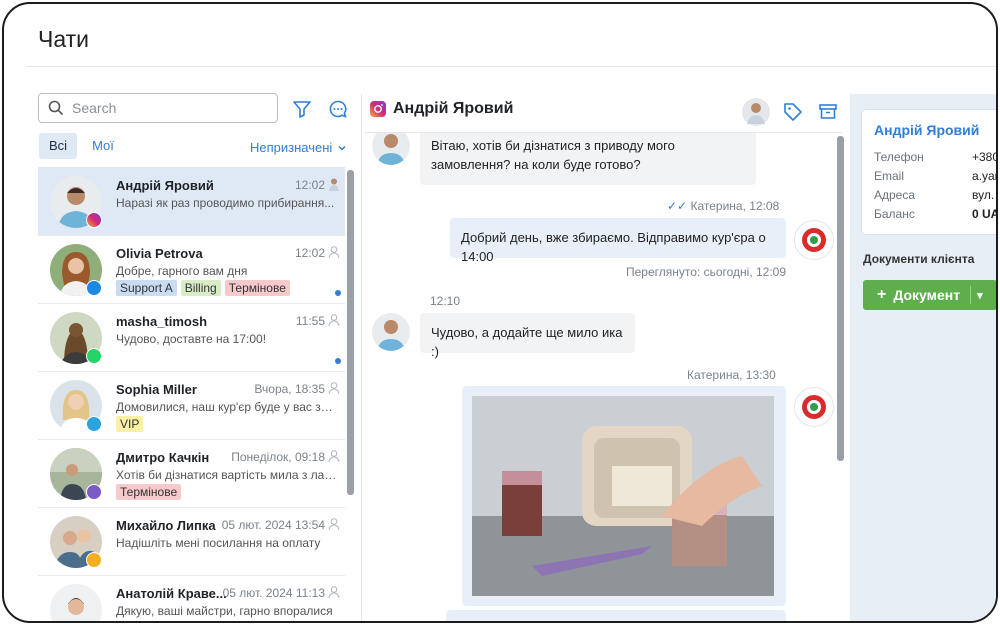 The image size is (1000, 624). I want to click on chat-name: Дмитро Качкін, so click(163, 457).